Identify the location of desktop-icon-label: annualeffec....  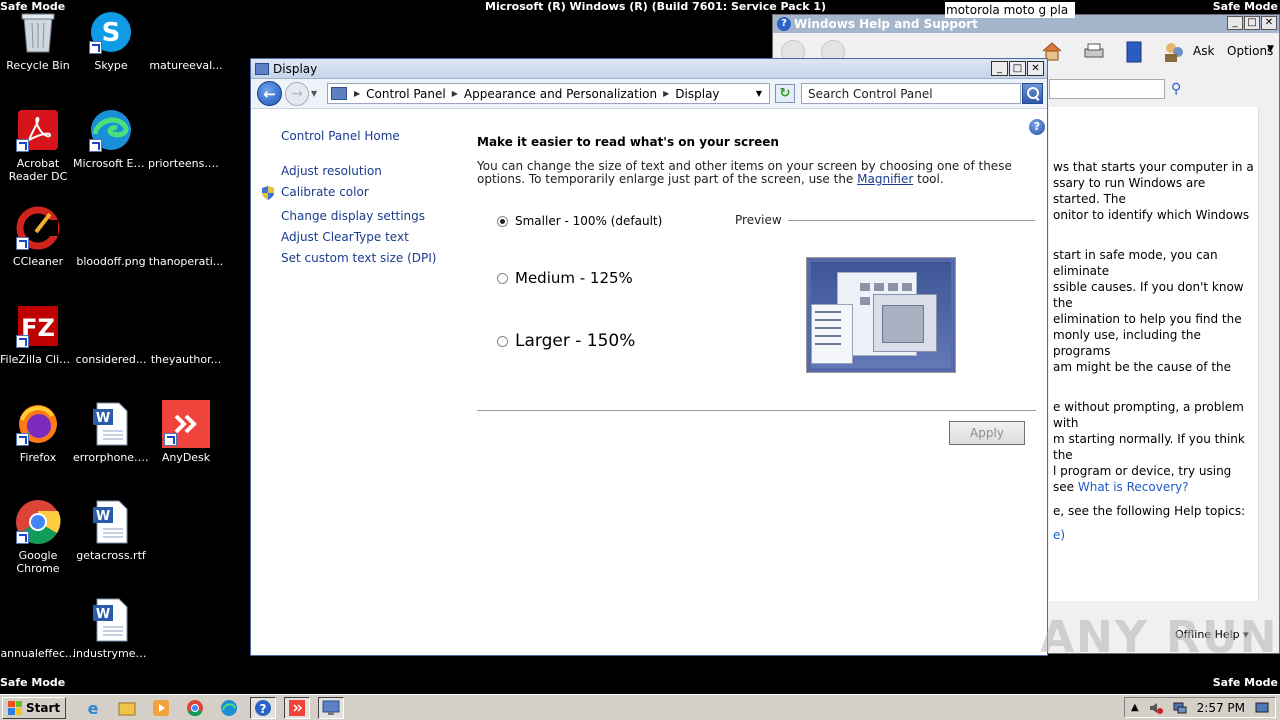
(38, 653).